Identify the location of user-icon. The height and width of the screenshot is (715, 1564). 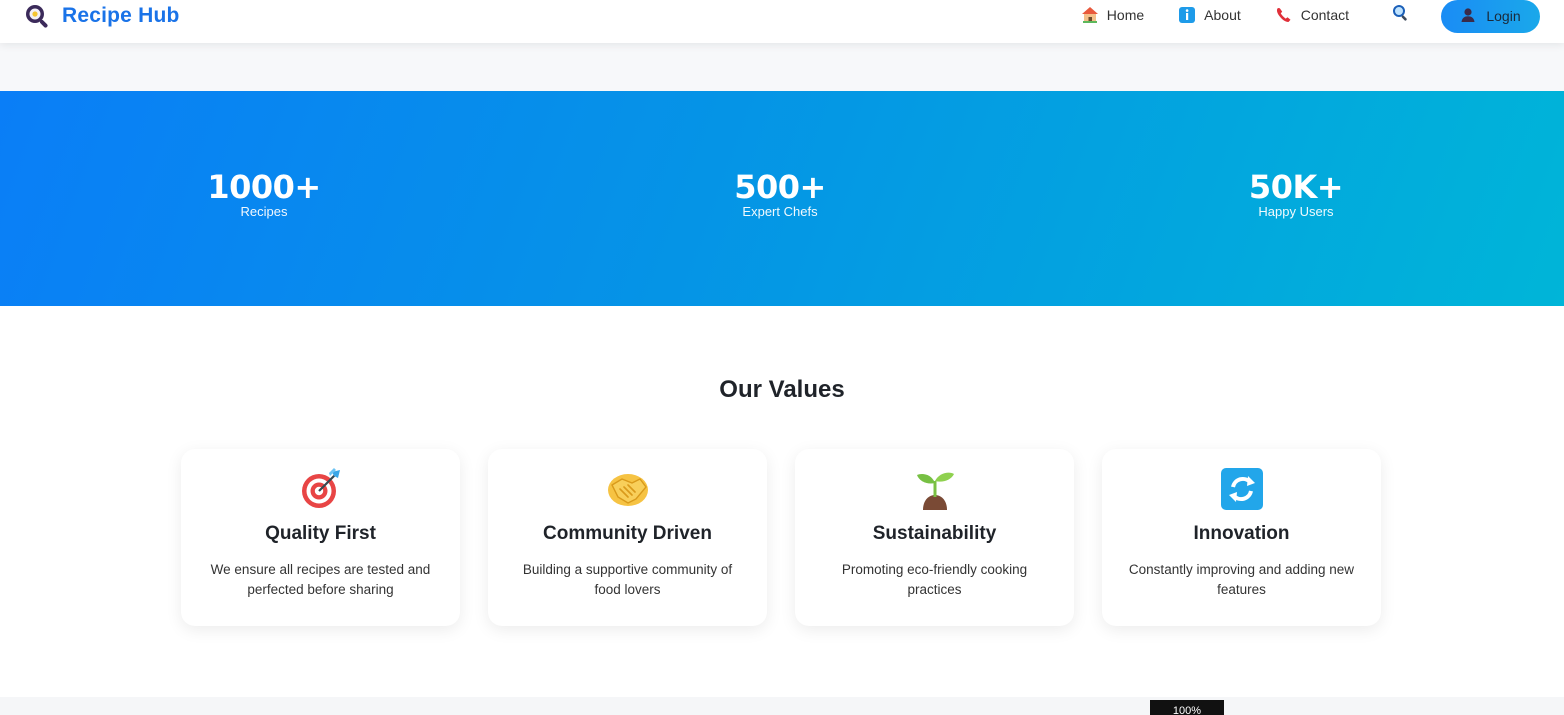
(1468, 16).